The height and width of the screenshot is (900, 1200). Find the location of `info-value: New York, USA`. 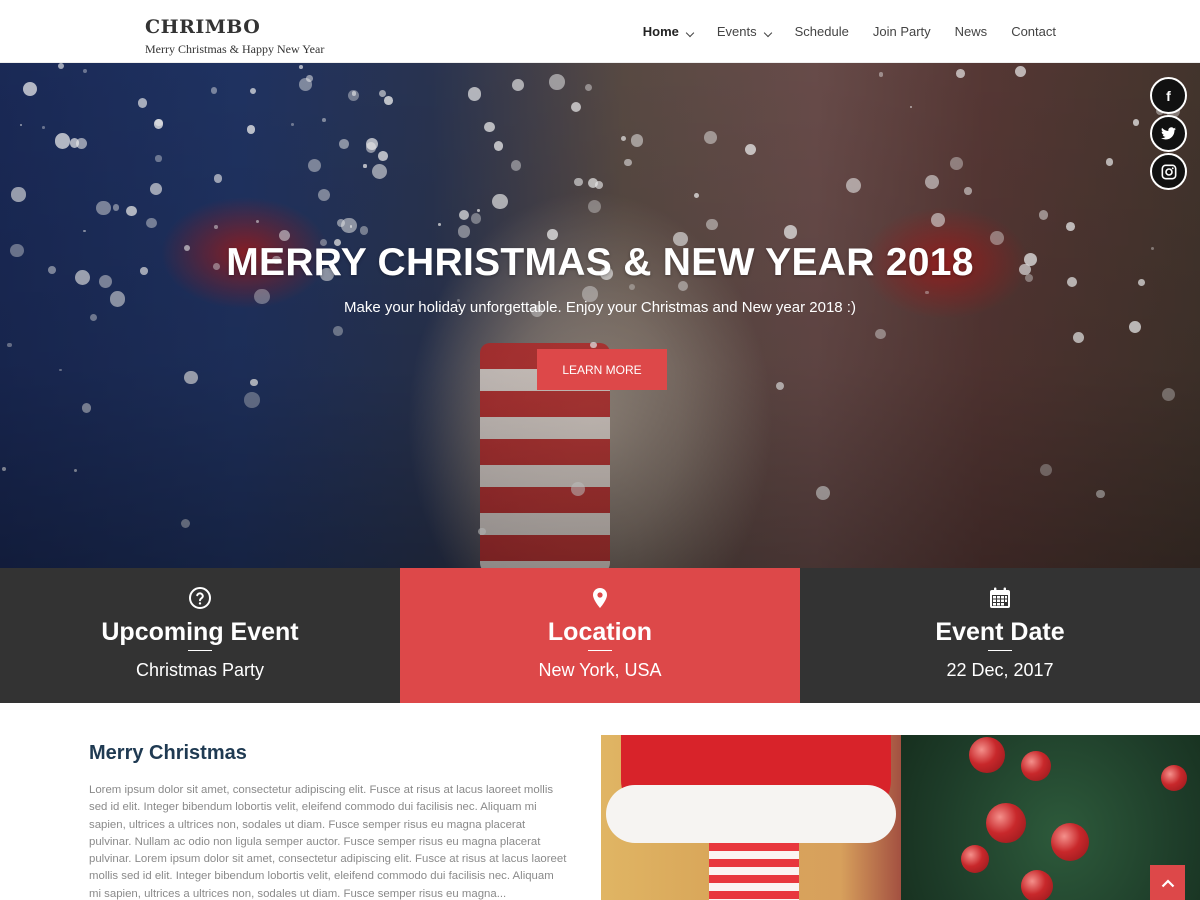

info-value: New York, USA is located at coordinates (600, 670).